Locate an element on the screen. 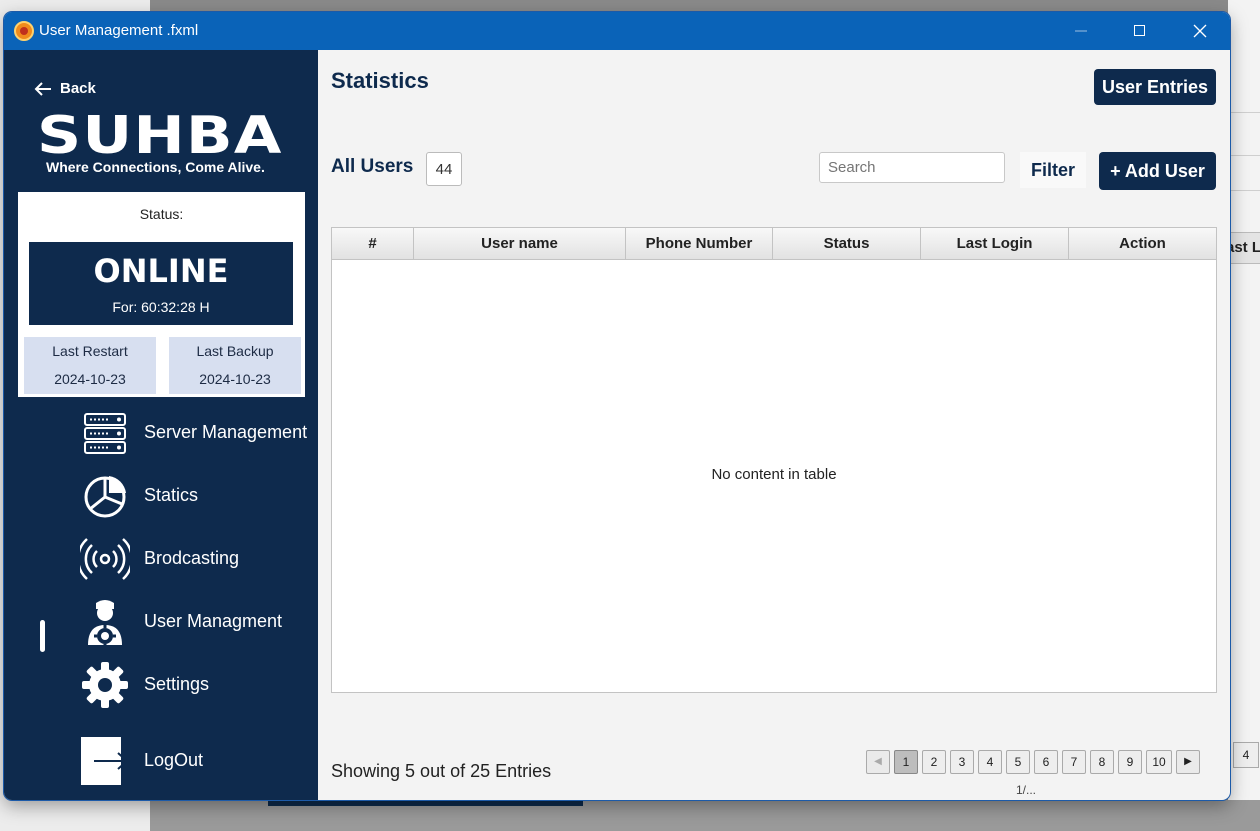 The width and height of the screenshot is (1260, 831). online-status: ONLINE is located at coordinates (161, 271).